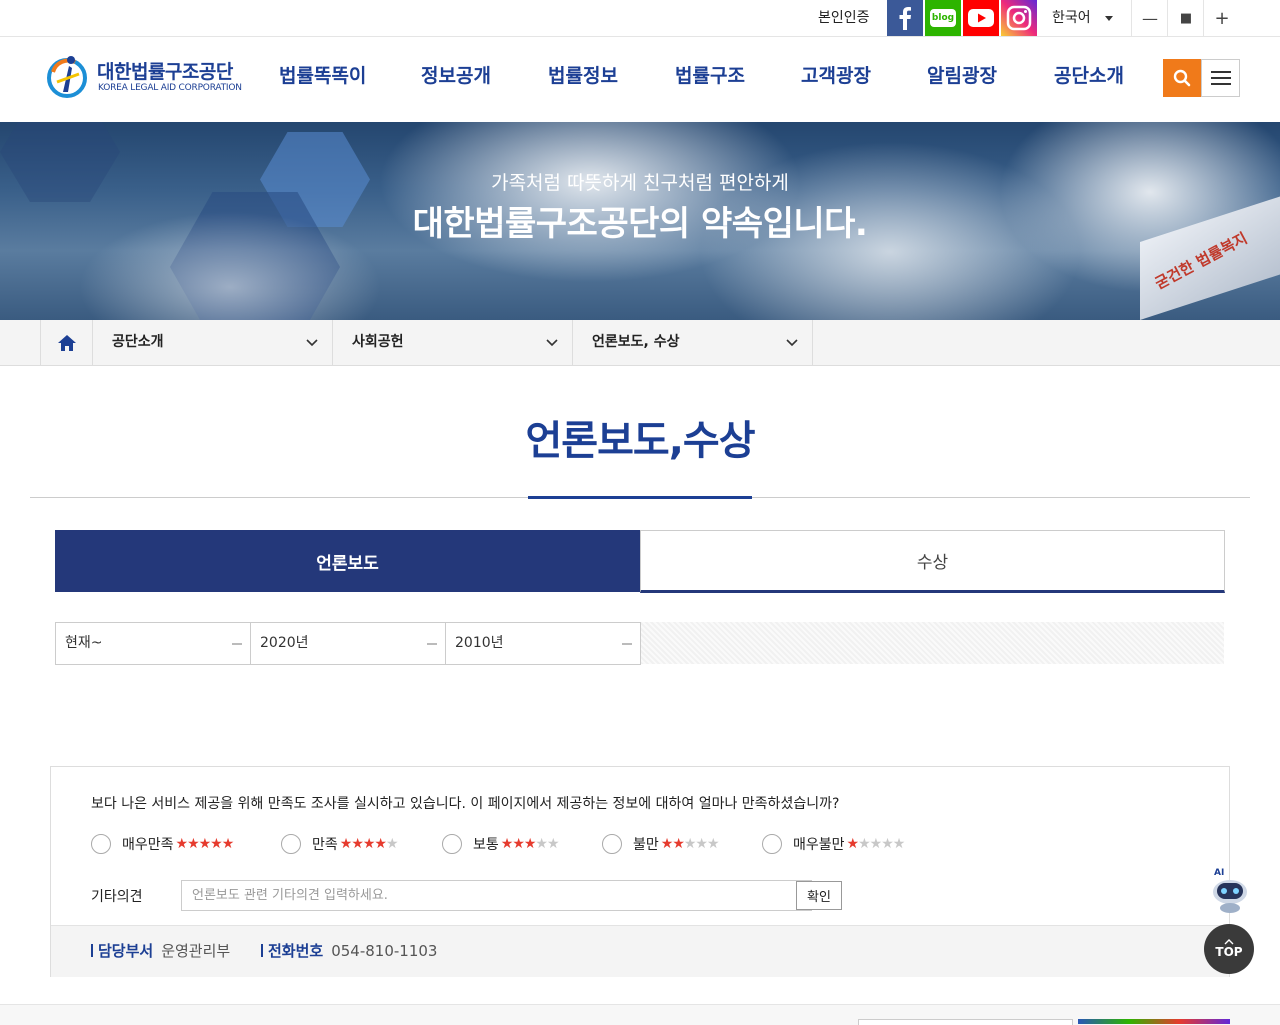  I want to click on survey-option-very-satisfied: 매우만족 ★★★★★, so click(163, 844).